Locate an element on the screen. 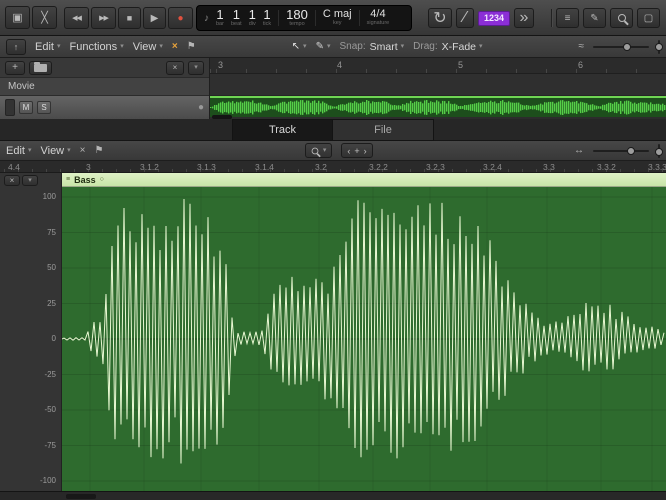  tools-toggle-button: ╳ is located at coordinates (44, 17).